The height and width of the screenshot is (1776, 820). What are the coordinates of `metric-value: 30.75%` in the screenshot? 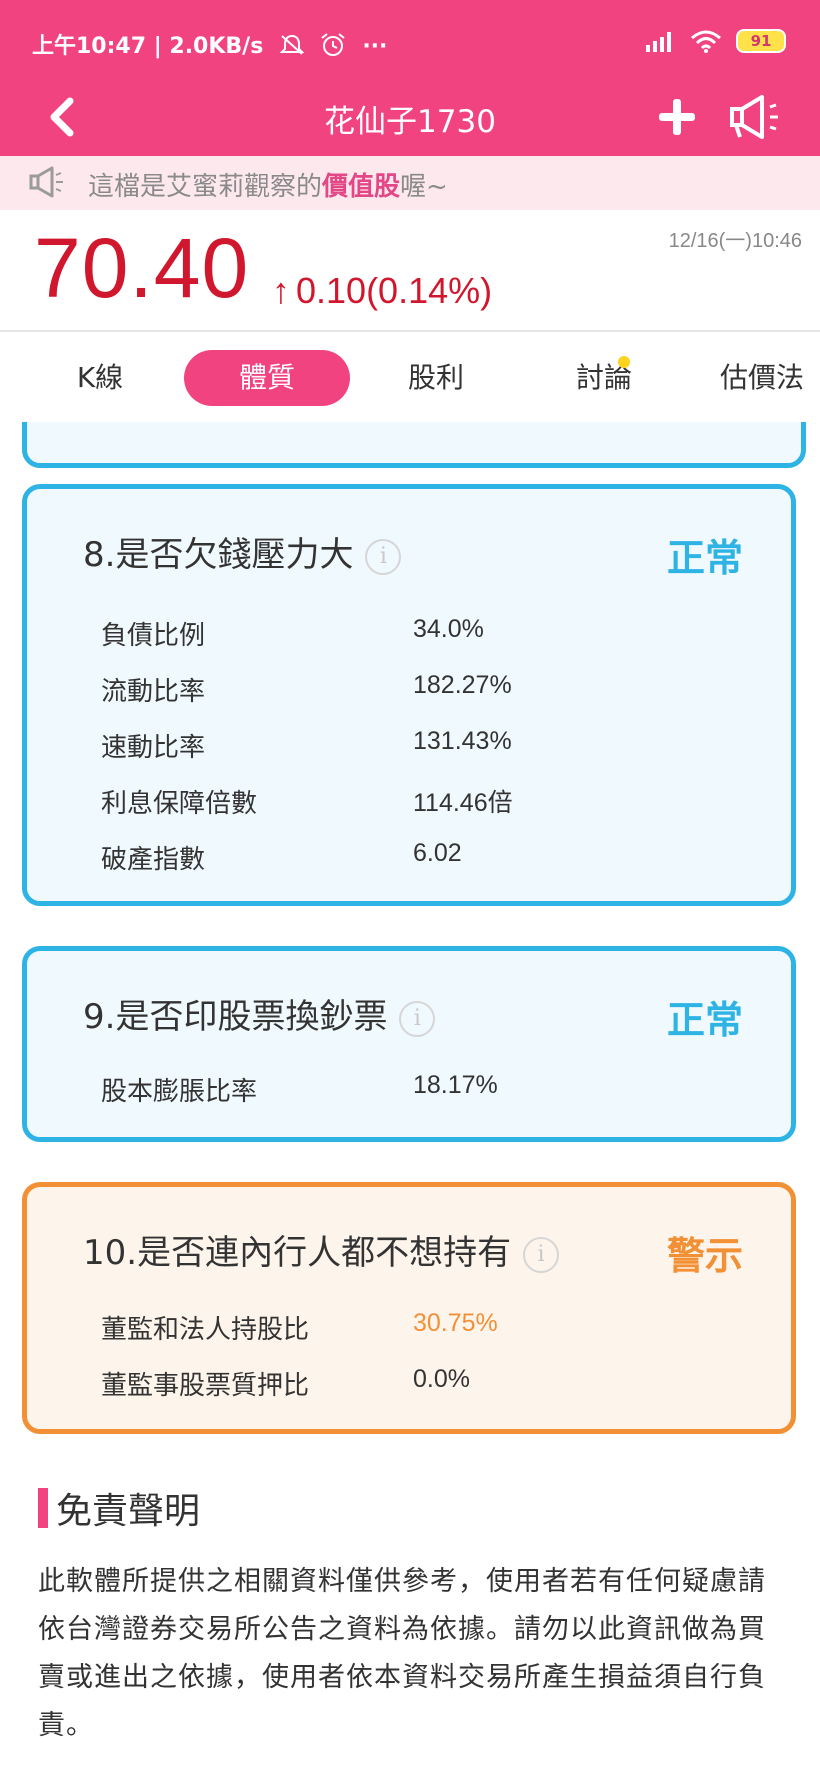 It's located at (455, 1323).